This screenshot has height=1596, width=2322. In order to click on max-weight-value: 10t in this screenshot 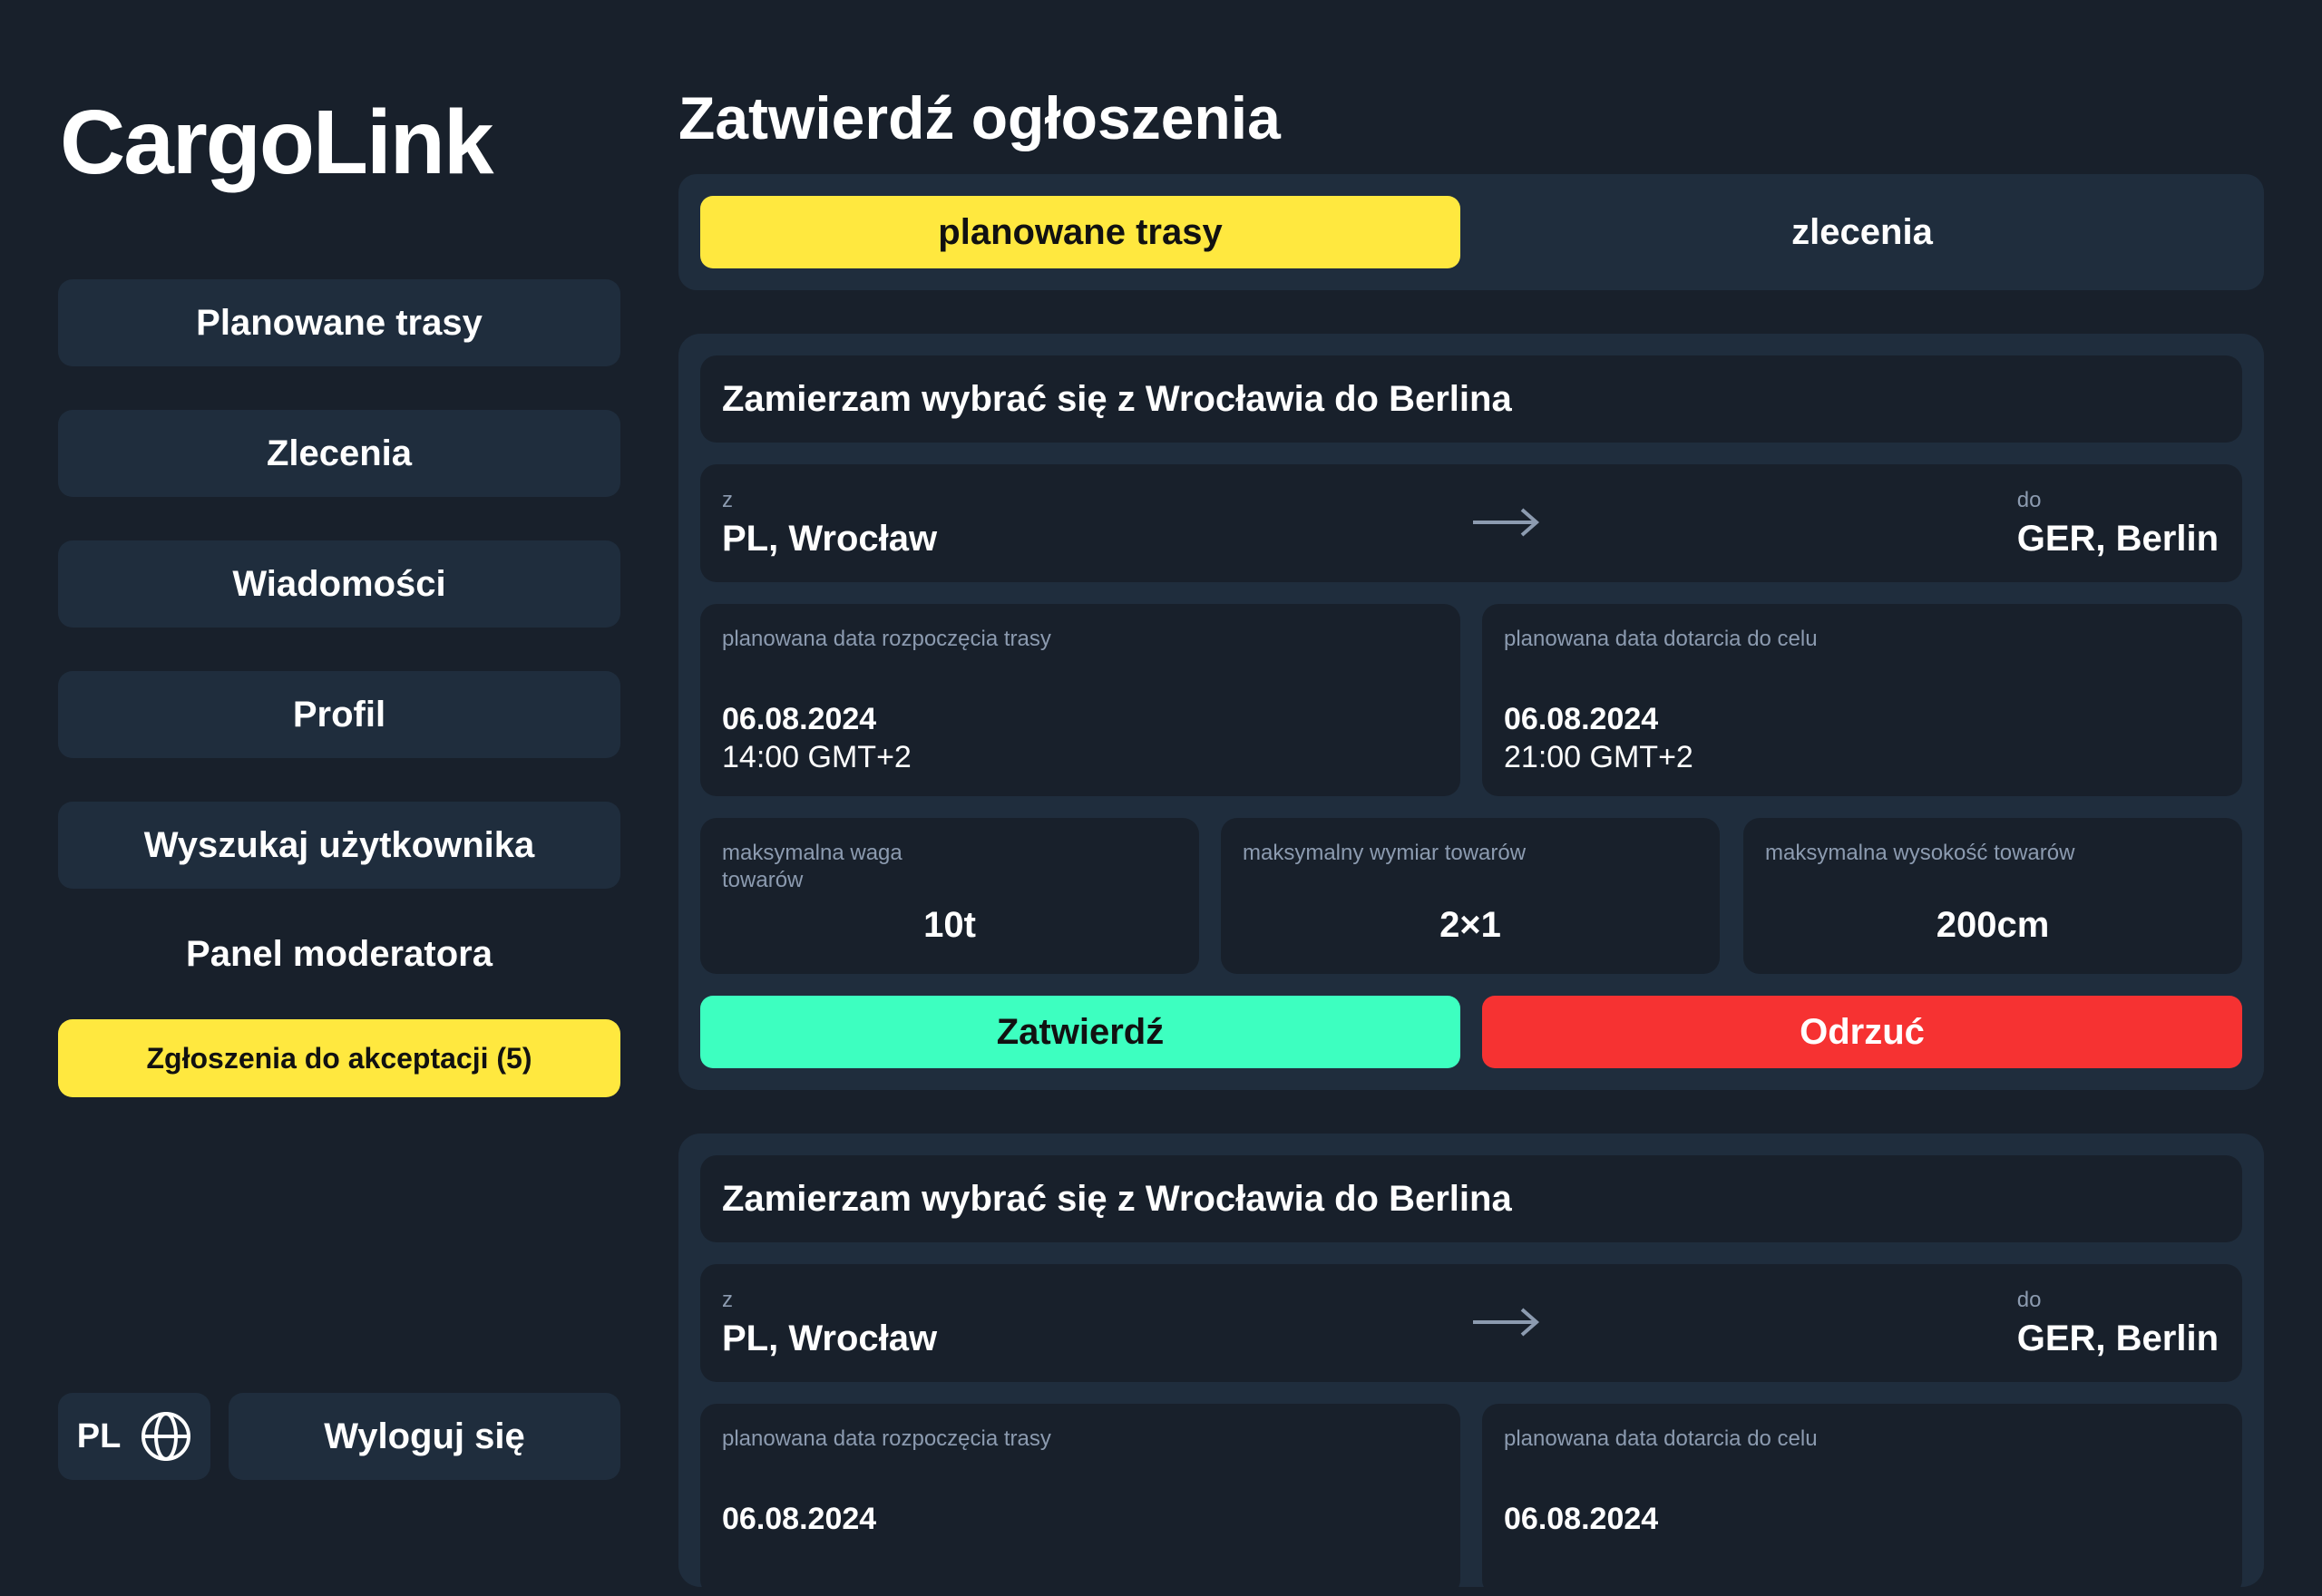, I will do `click(949, 925)`.